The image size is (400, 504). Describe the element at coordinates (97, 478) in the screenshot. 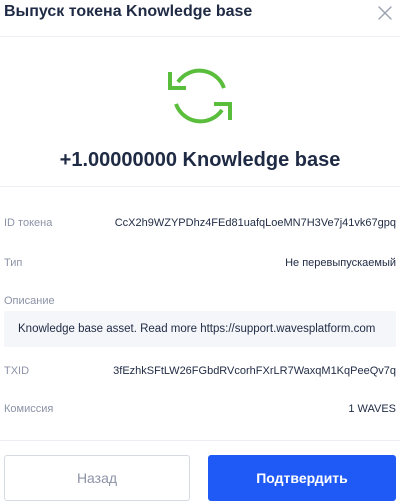

I see `back-button: Назад` at that location.